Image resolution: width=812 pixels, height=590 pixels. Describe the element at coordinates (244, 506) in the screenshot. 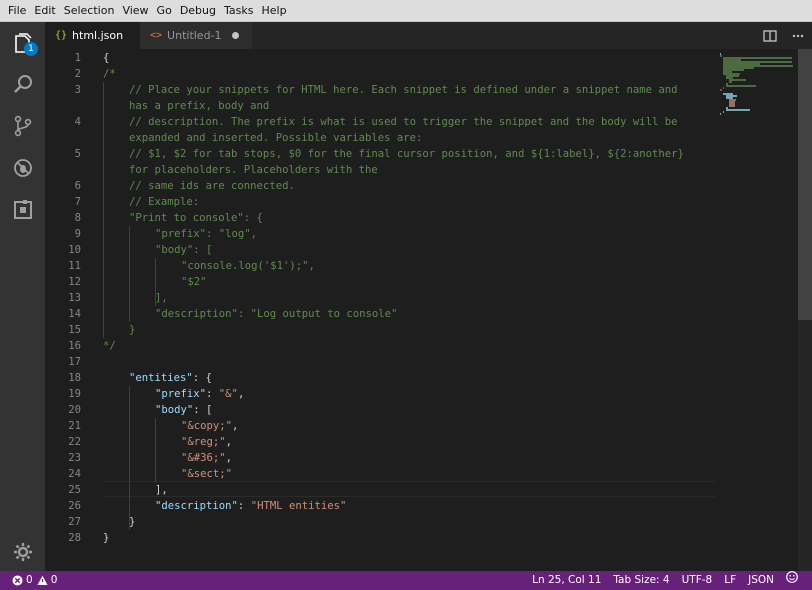

I see `code-token: :` at that location.